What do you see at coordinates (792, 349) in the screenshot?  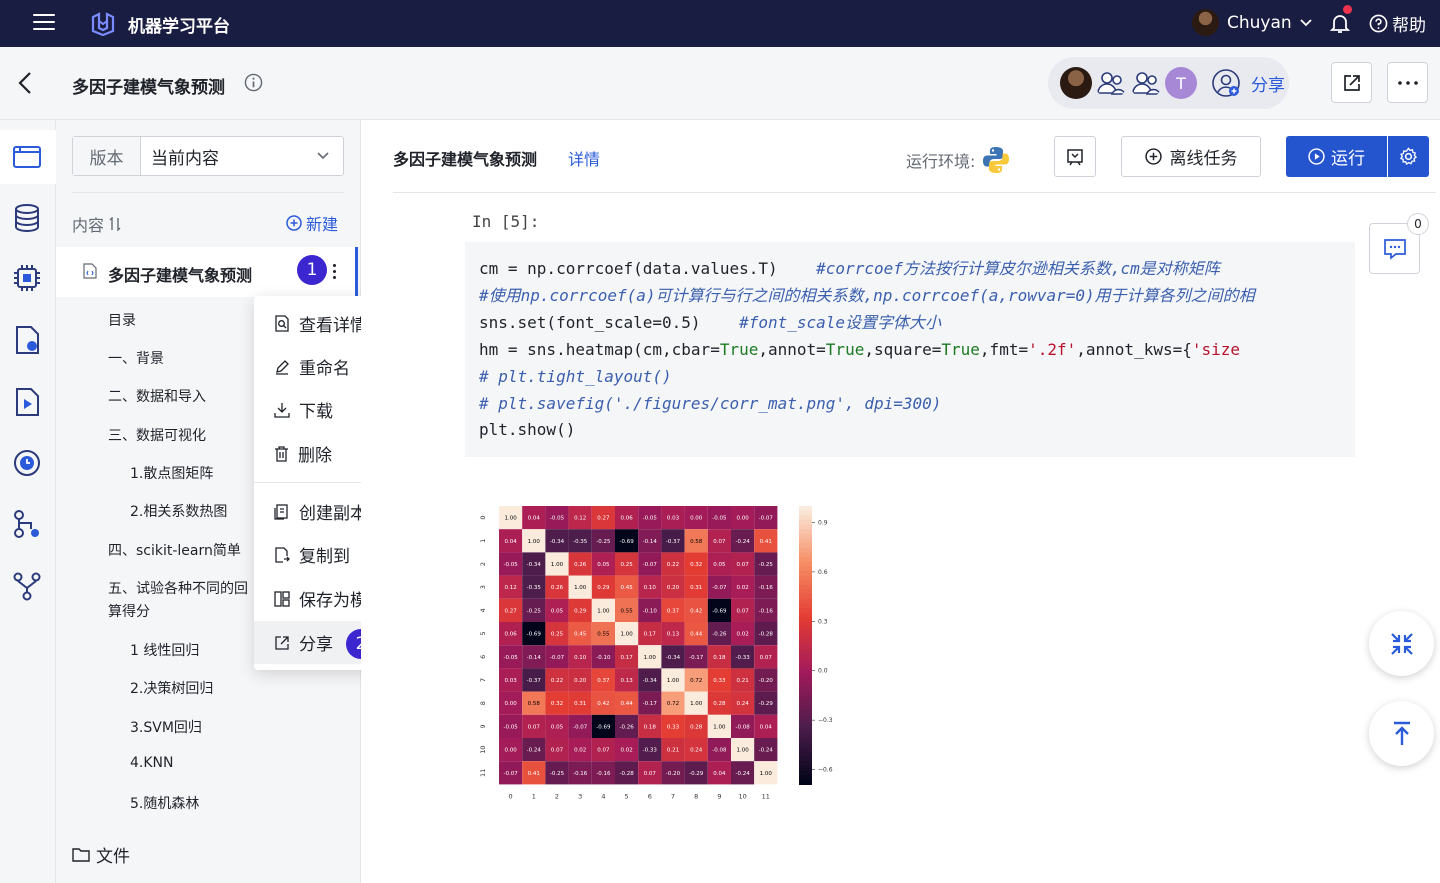 I see `code-token: ,annot=` at bounding box center [792, 349].